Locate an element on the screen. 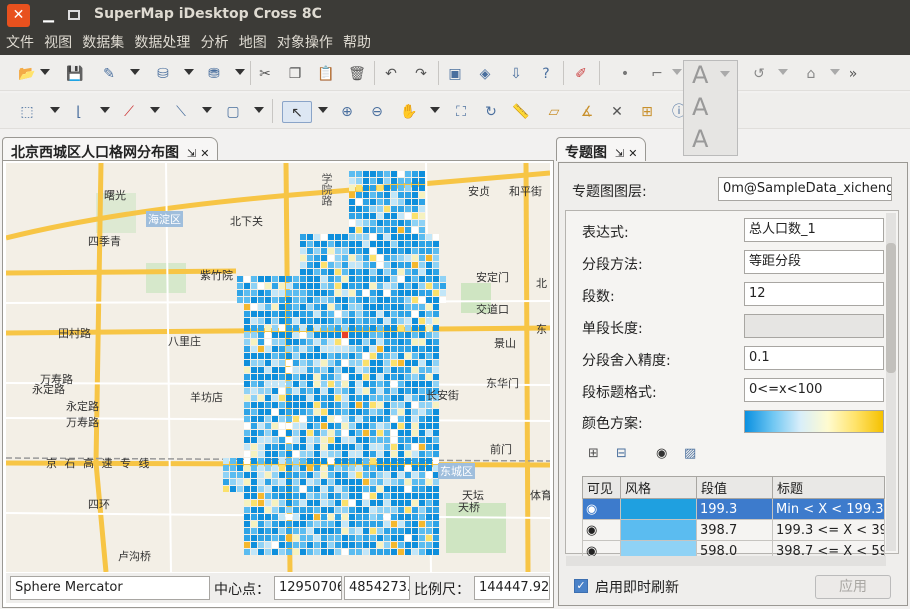  delete-icon: 🗑 is located at coordinates (357, 74).